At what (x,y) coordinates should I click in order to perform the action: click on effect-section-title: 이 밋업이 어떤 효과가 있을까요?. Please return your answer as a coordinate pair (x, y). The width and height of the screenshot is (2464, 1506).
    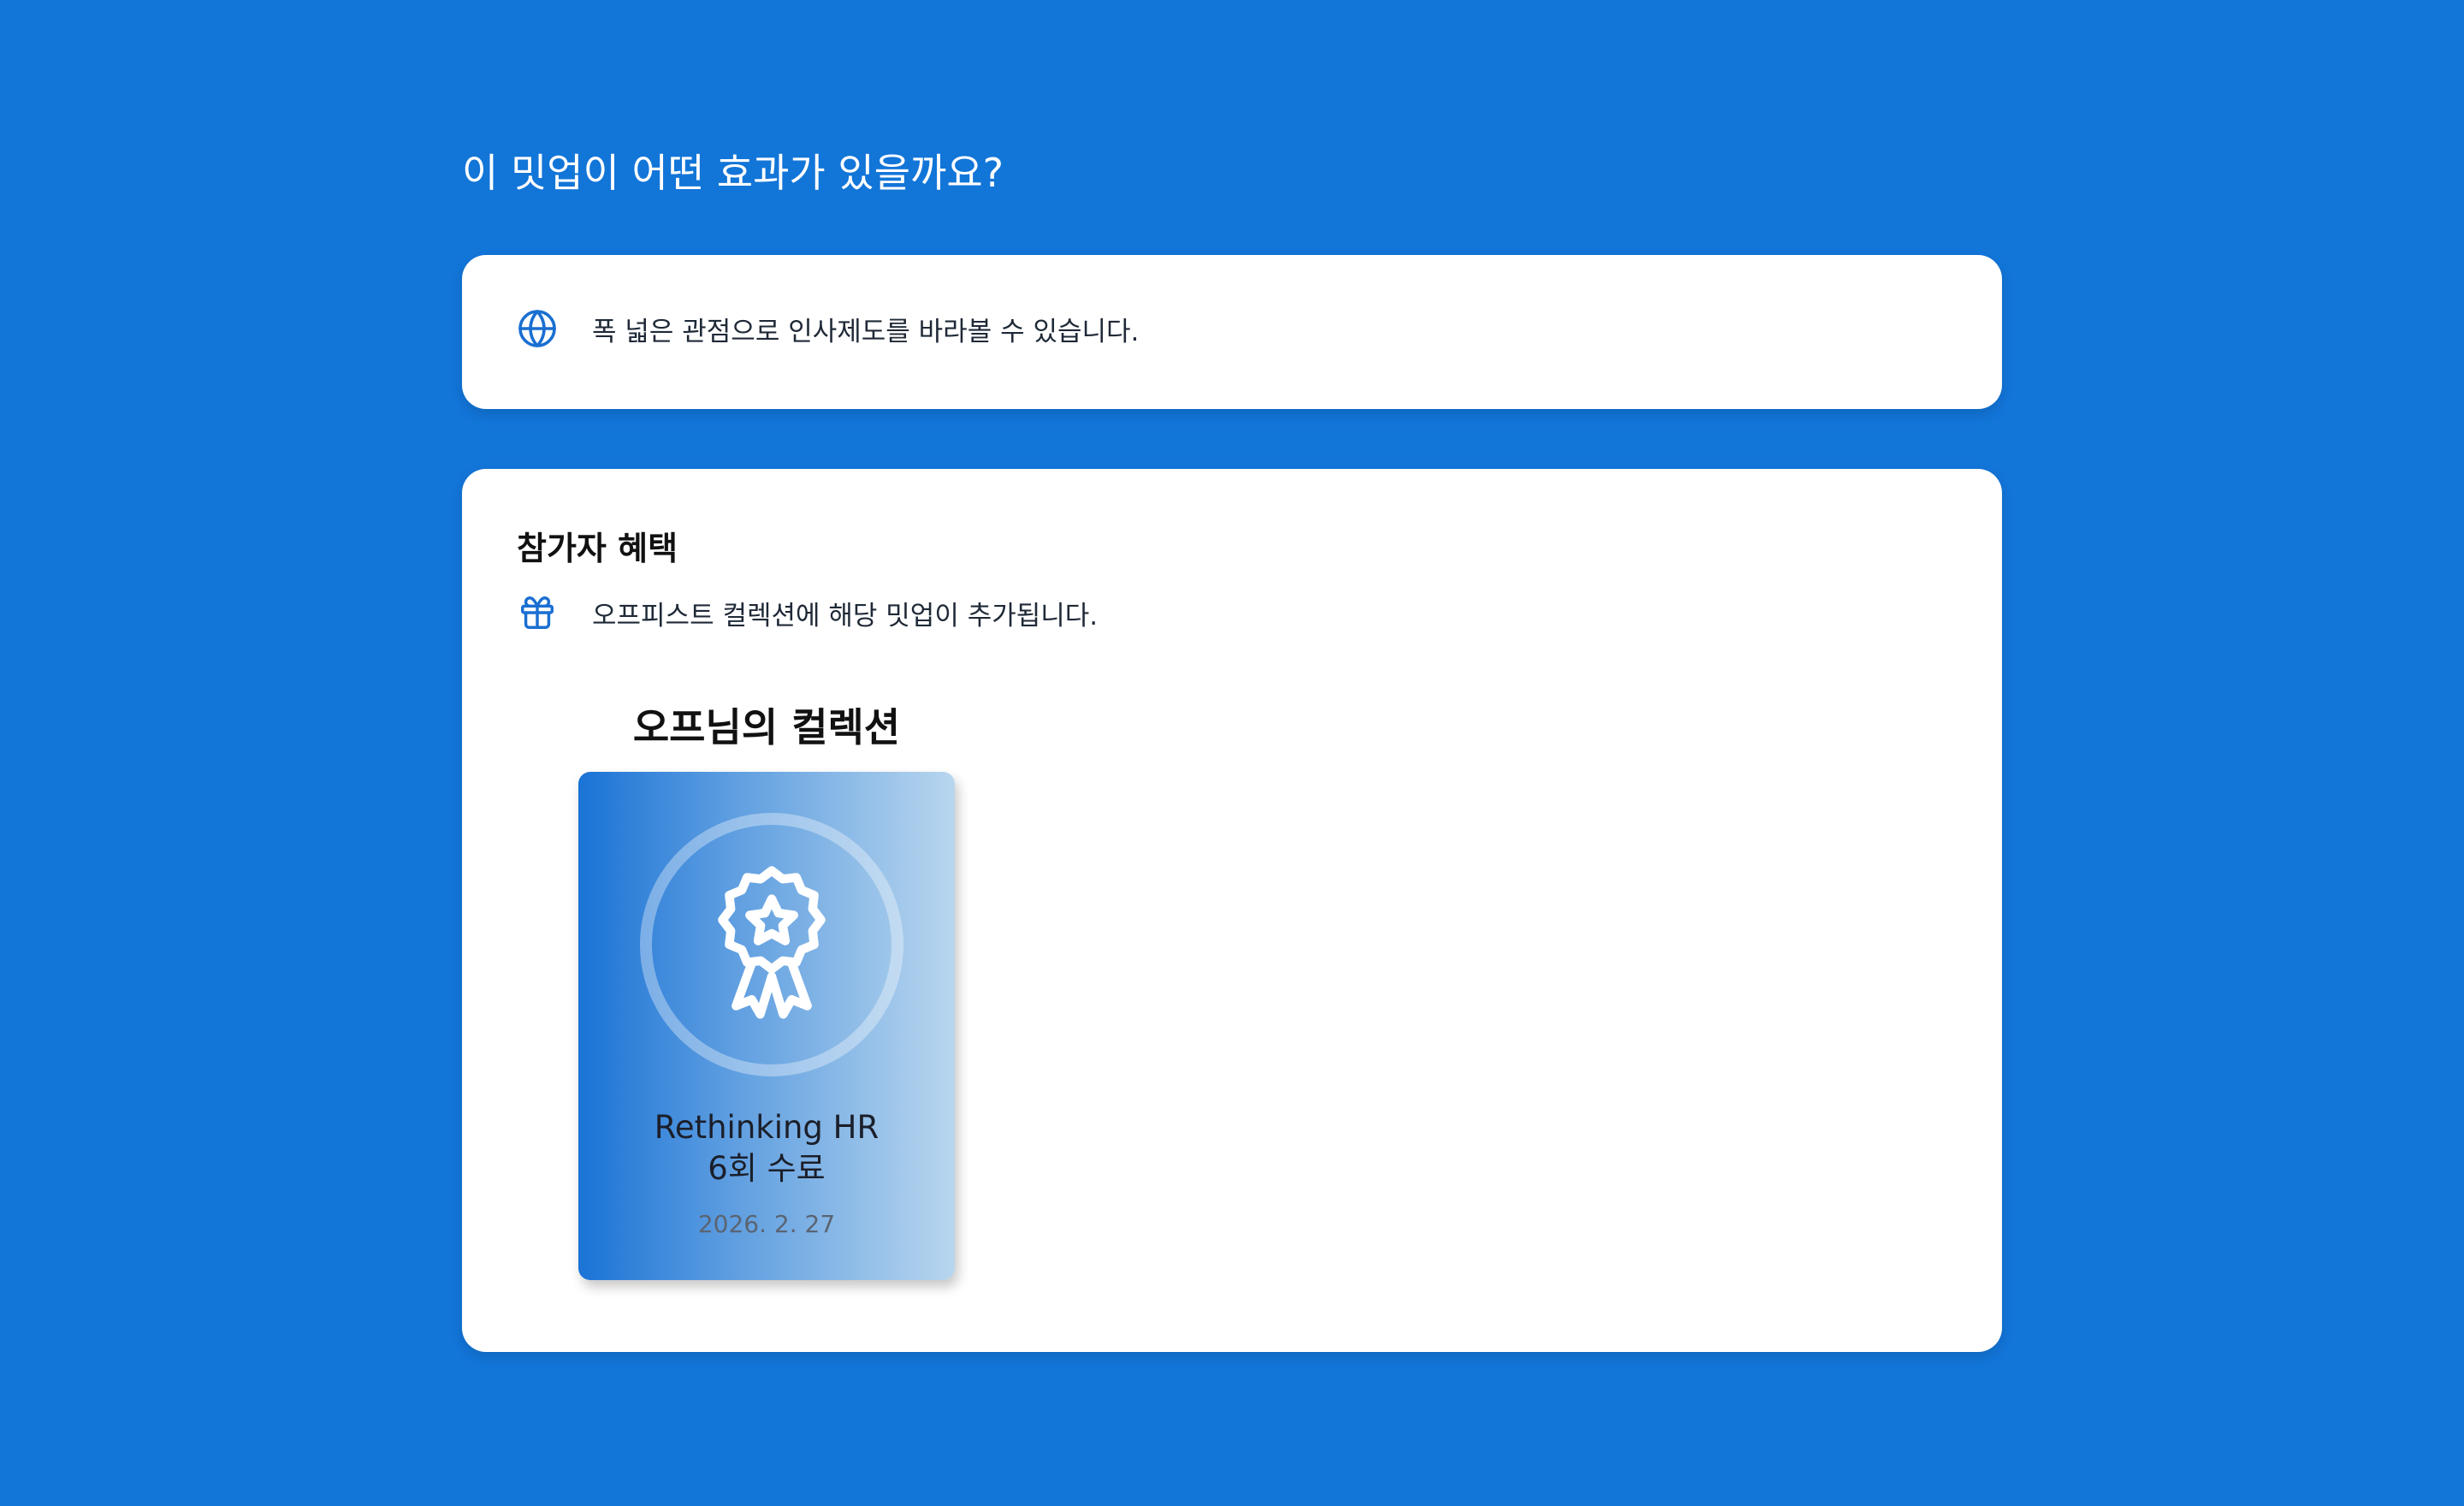
    Looking at the image, I should click on (733, 173).